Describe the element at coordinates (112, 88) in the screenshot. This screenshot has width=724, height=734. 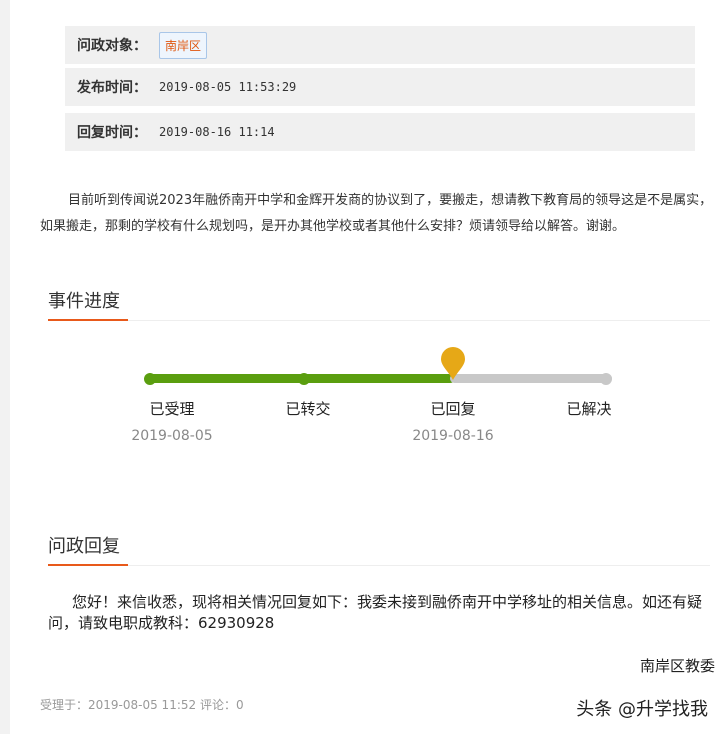
I see `publish-label: 发布时间：` at that location.